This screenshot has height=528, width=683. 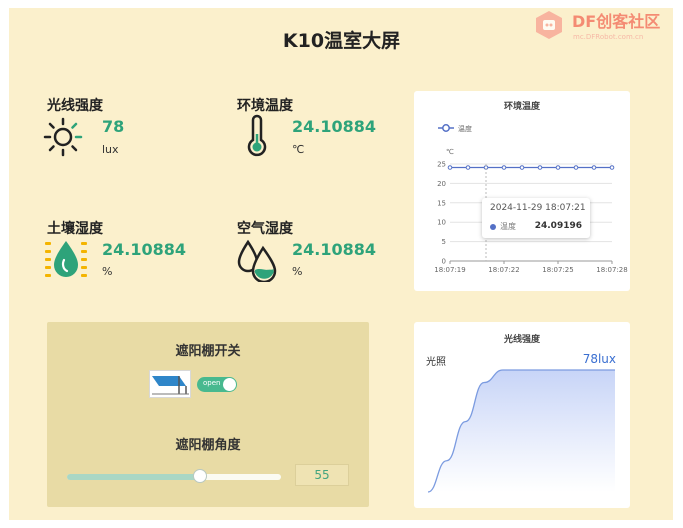 What do you see at coordinates (133, 477) in the screenshot?
I see `slider-fill` at bounding box center [133, 477].